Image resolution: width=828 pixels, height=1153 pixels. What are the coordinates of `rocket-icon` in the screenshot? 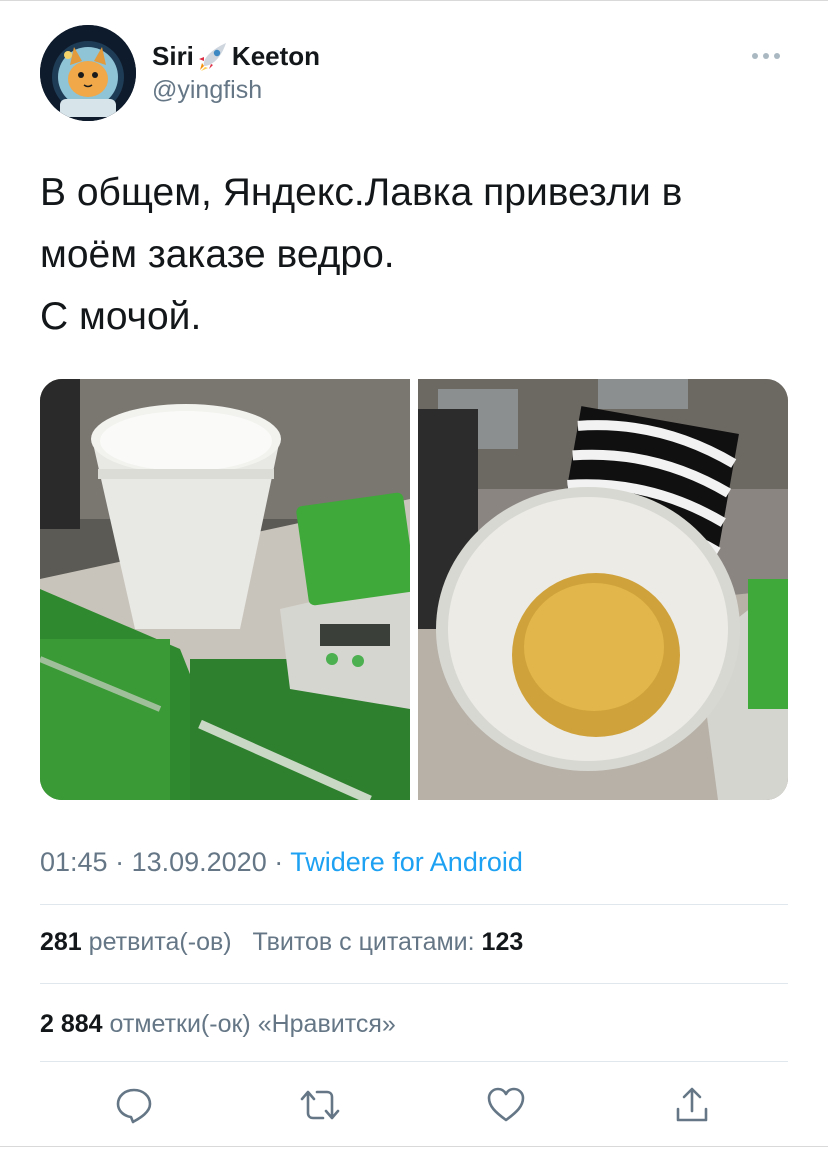 It's located at (212, 57).